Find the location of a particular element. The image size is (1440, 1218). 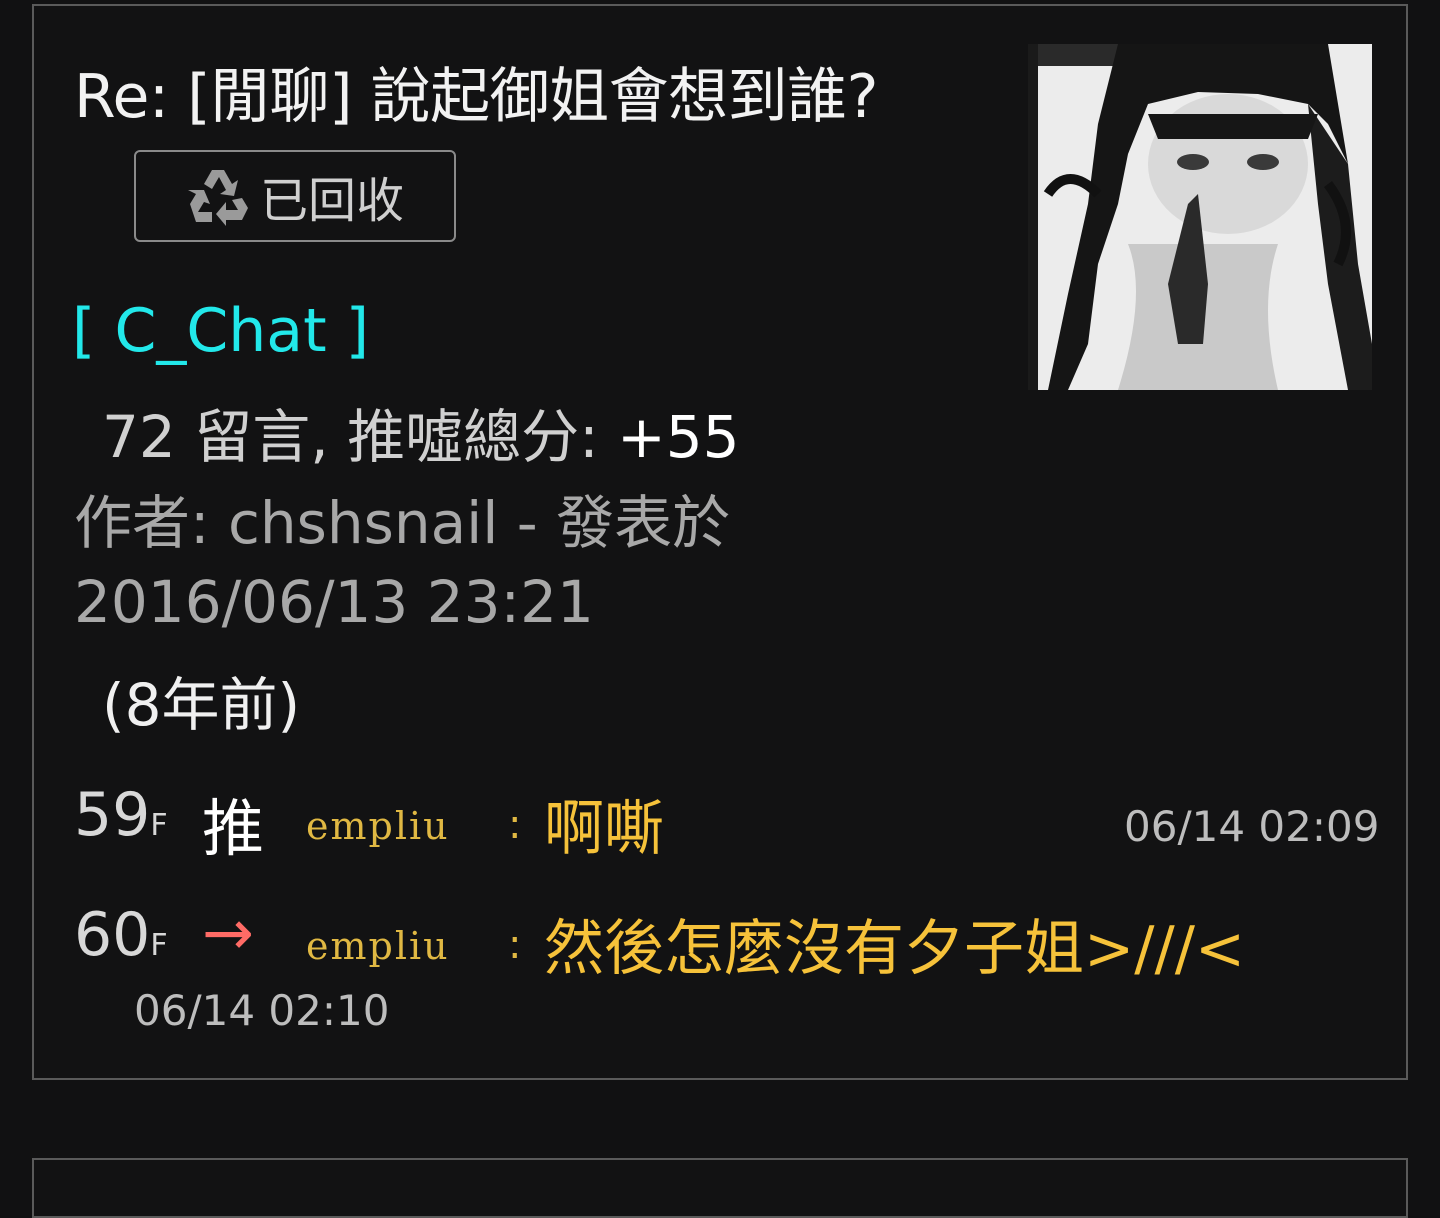

post-thumbnail is located at coordinates (1200, 217).